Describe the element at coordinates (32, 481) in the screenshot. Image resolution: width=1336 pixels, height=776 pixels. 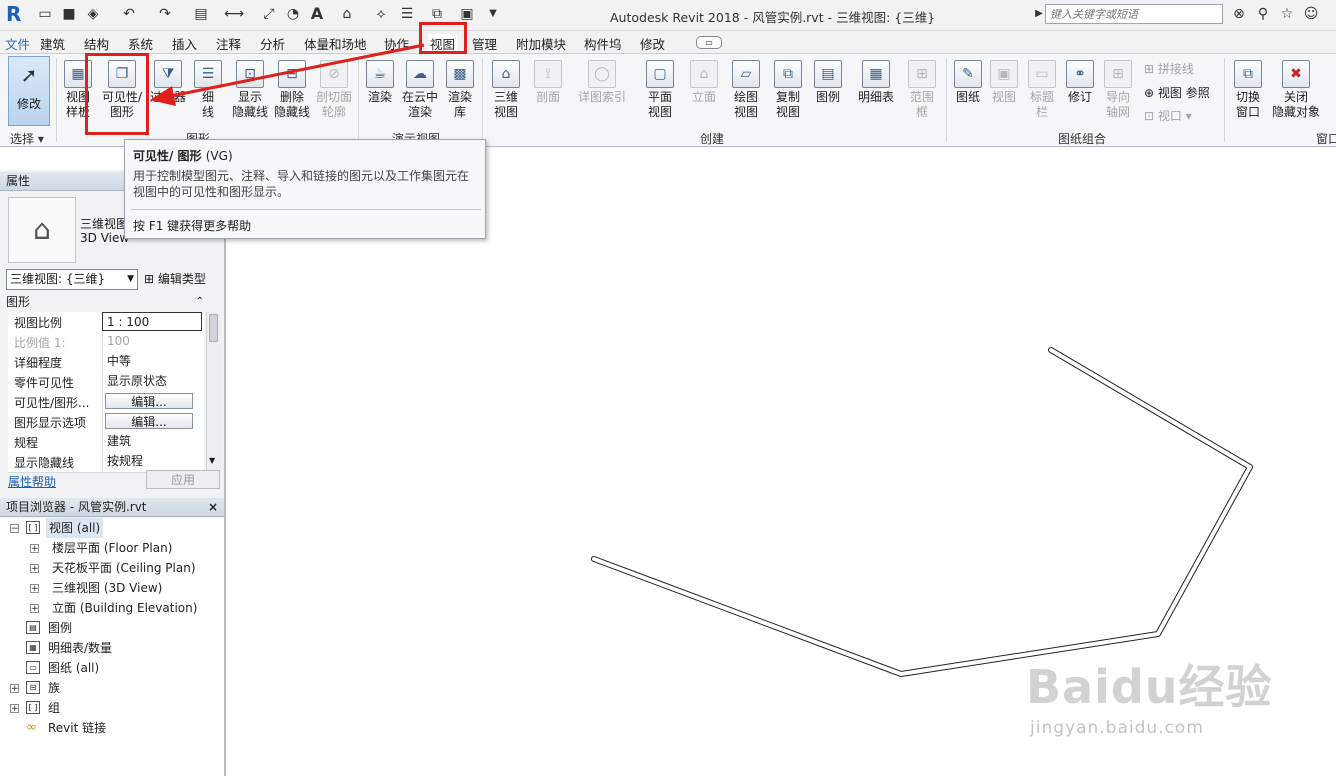
I see `properties-help-link: 属性帮助` at that location.